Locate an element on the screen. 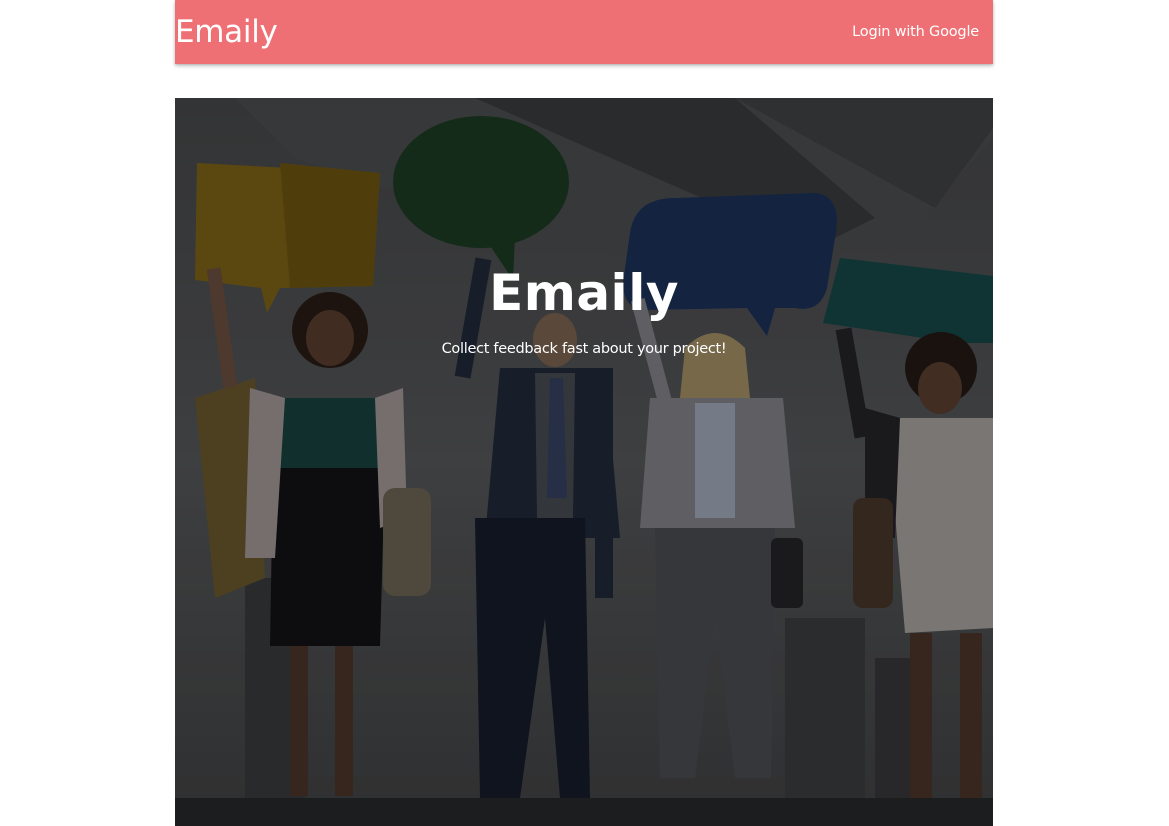 This screenshot has height=826, width=1169. brand-logo-link: Emaily is located at coordinates (226, 32).